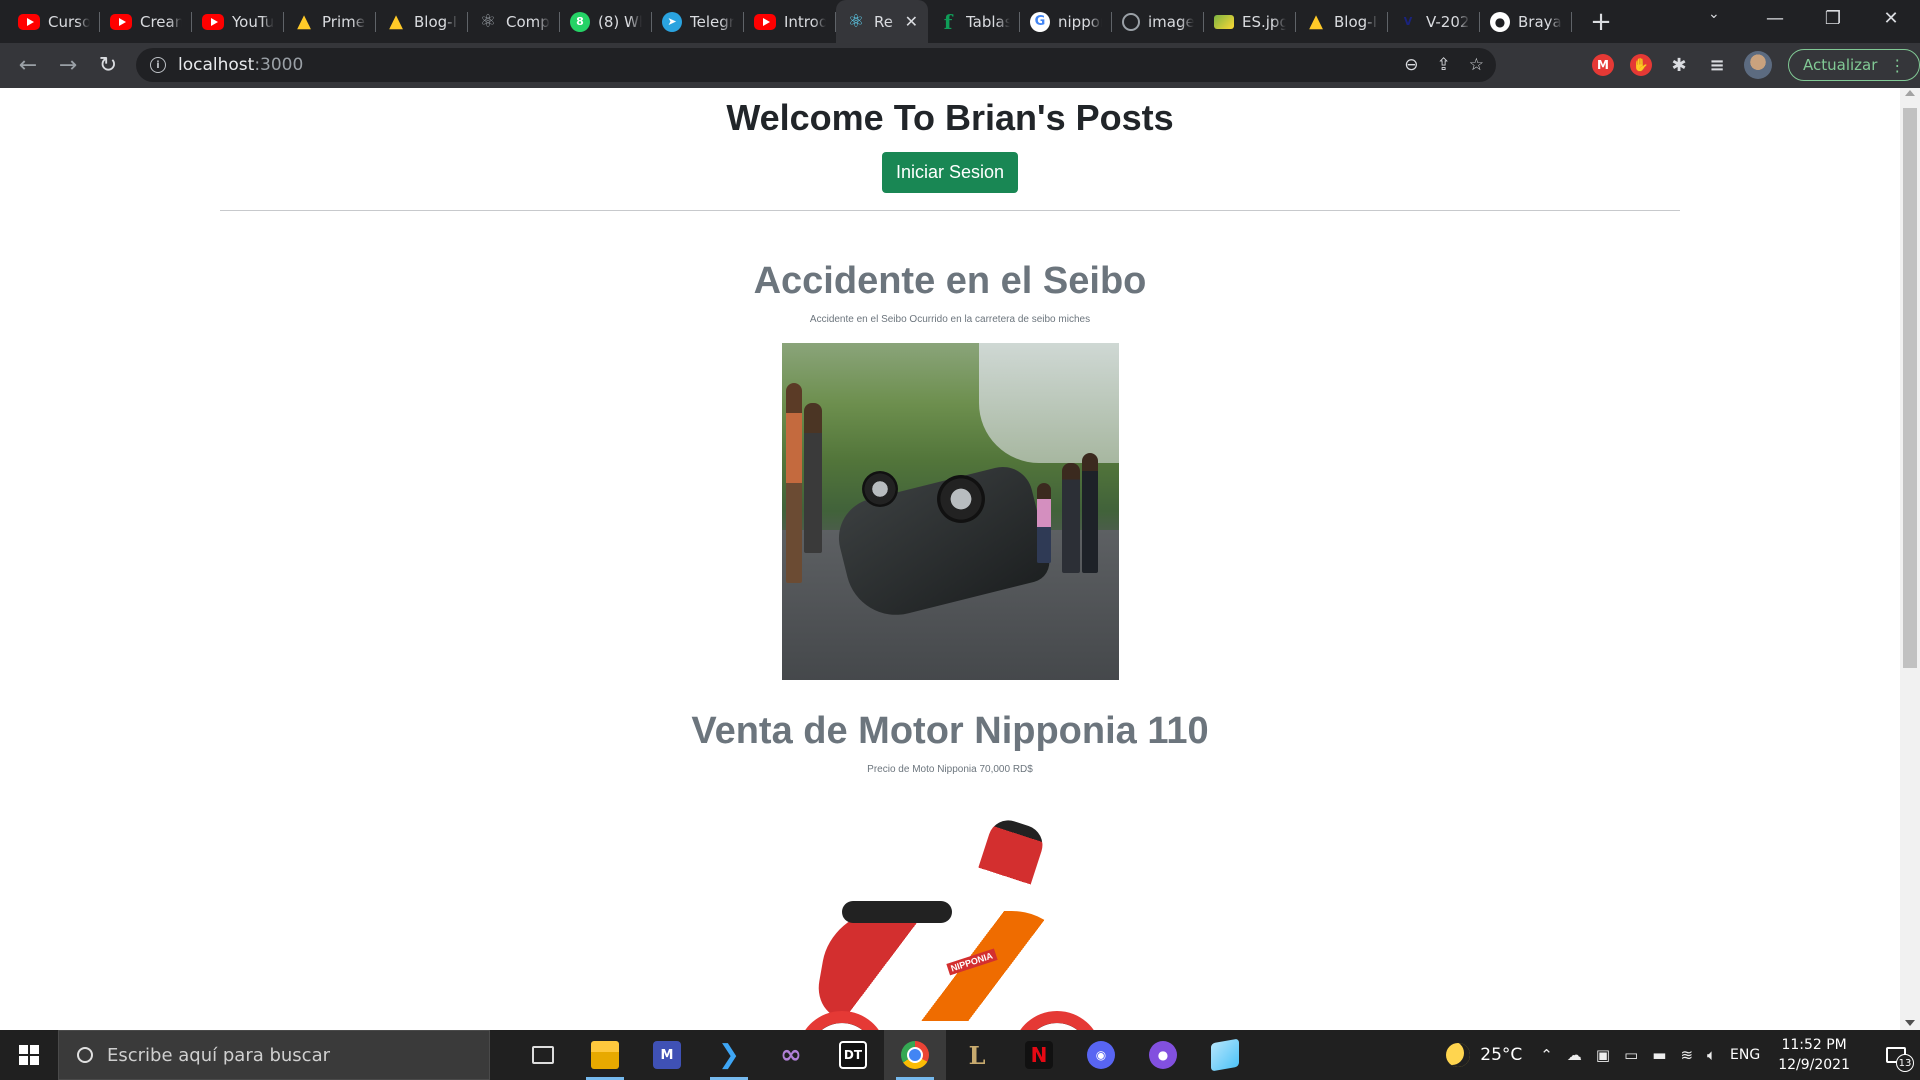  I want to click on taskbar-app-chrome, so click(915, 1055).